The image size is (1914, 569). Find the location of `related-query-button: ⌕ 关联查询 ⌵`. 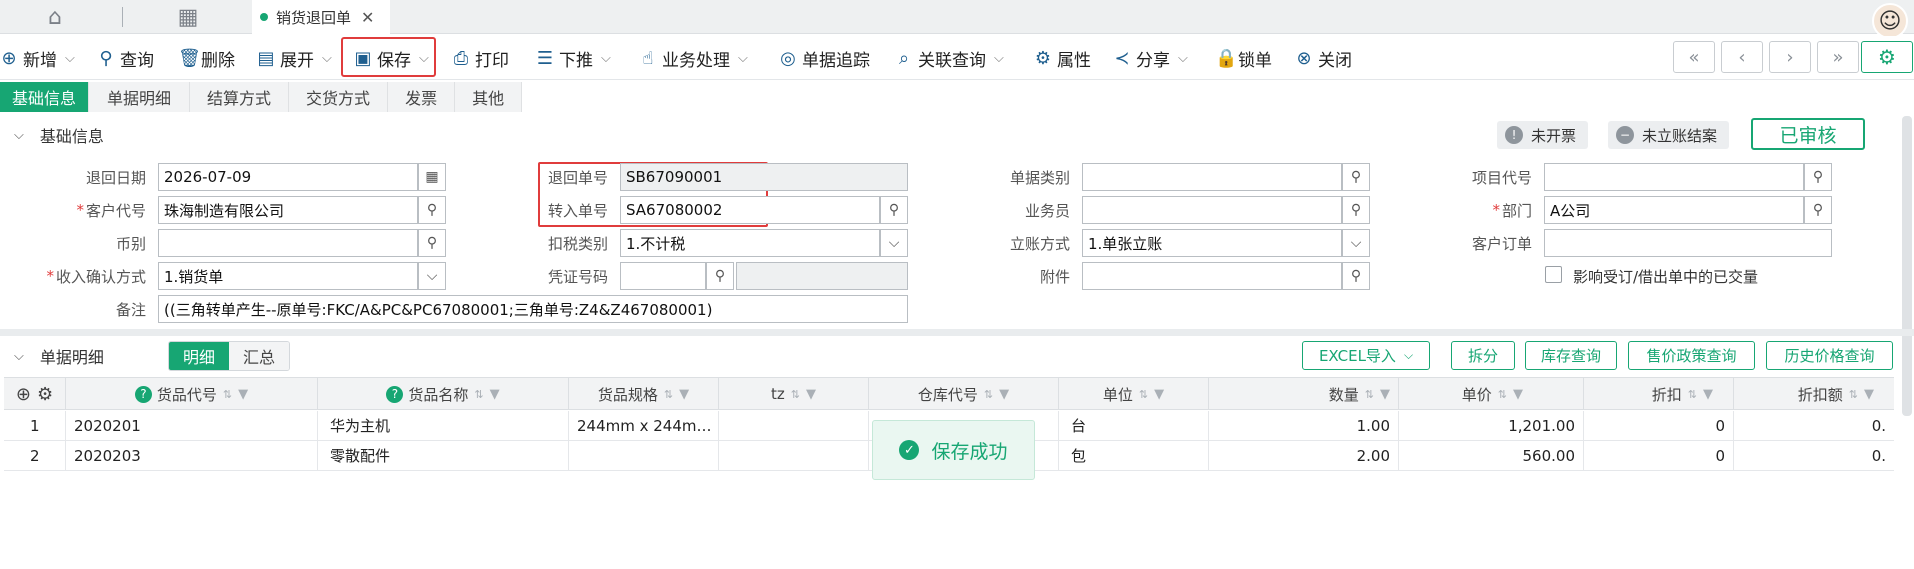

related-query-button: ⌕ 关联查询 ⌵ is located at coordinates (949, 58).